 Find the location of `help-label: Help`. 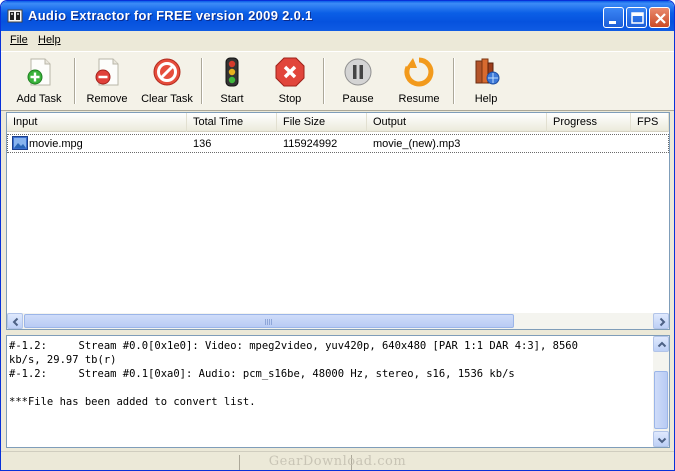

help-label: Help is located at coordinates (486, 99).